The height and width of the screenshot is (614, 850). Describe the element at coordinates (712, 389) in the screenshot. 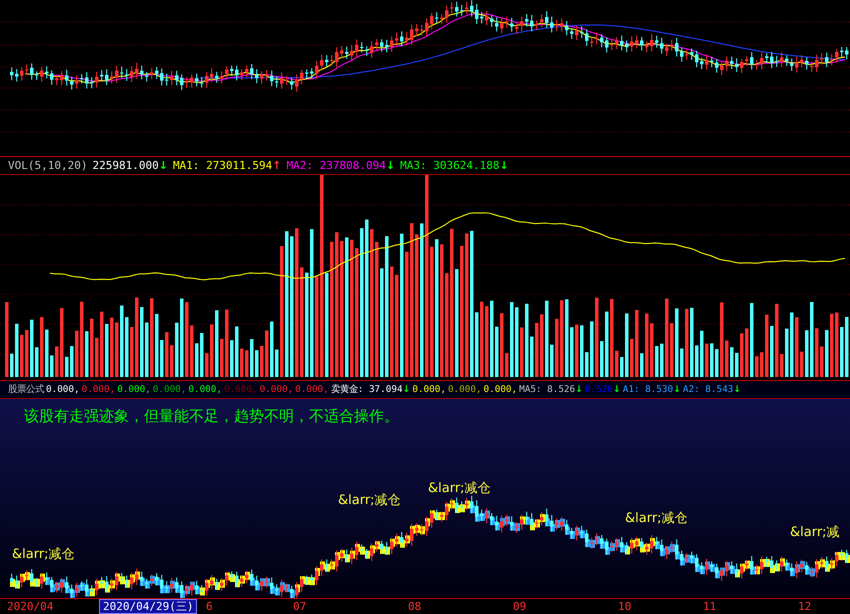

I see `indicator-value: A2: 8.543↓` at that location.